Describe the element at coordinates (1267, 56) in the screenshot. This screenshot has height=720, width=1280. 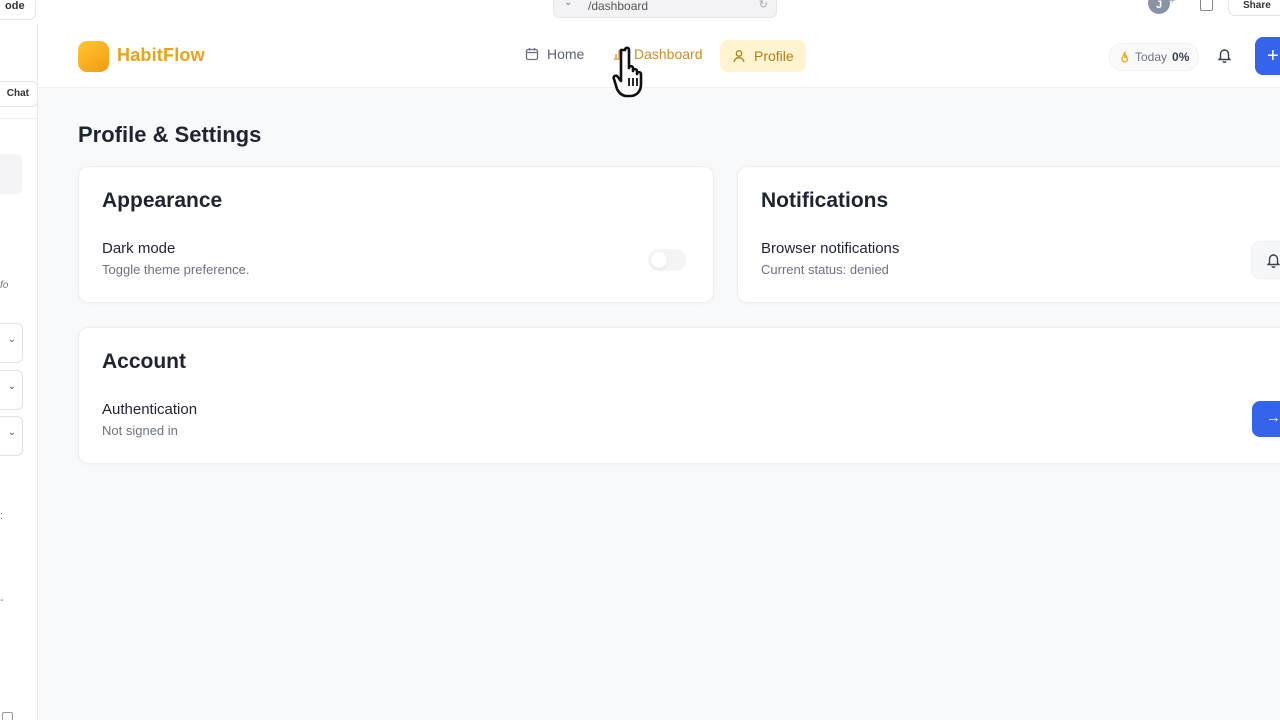
I see `add-habit-button: +` at that location.